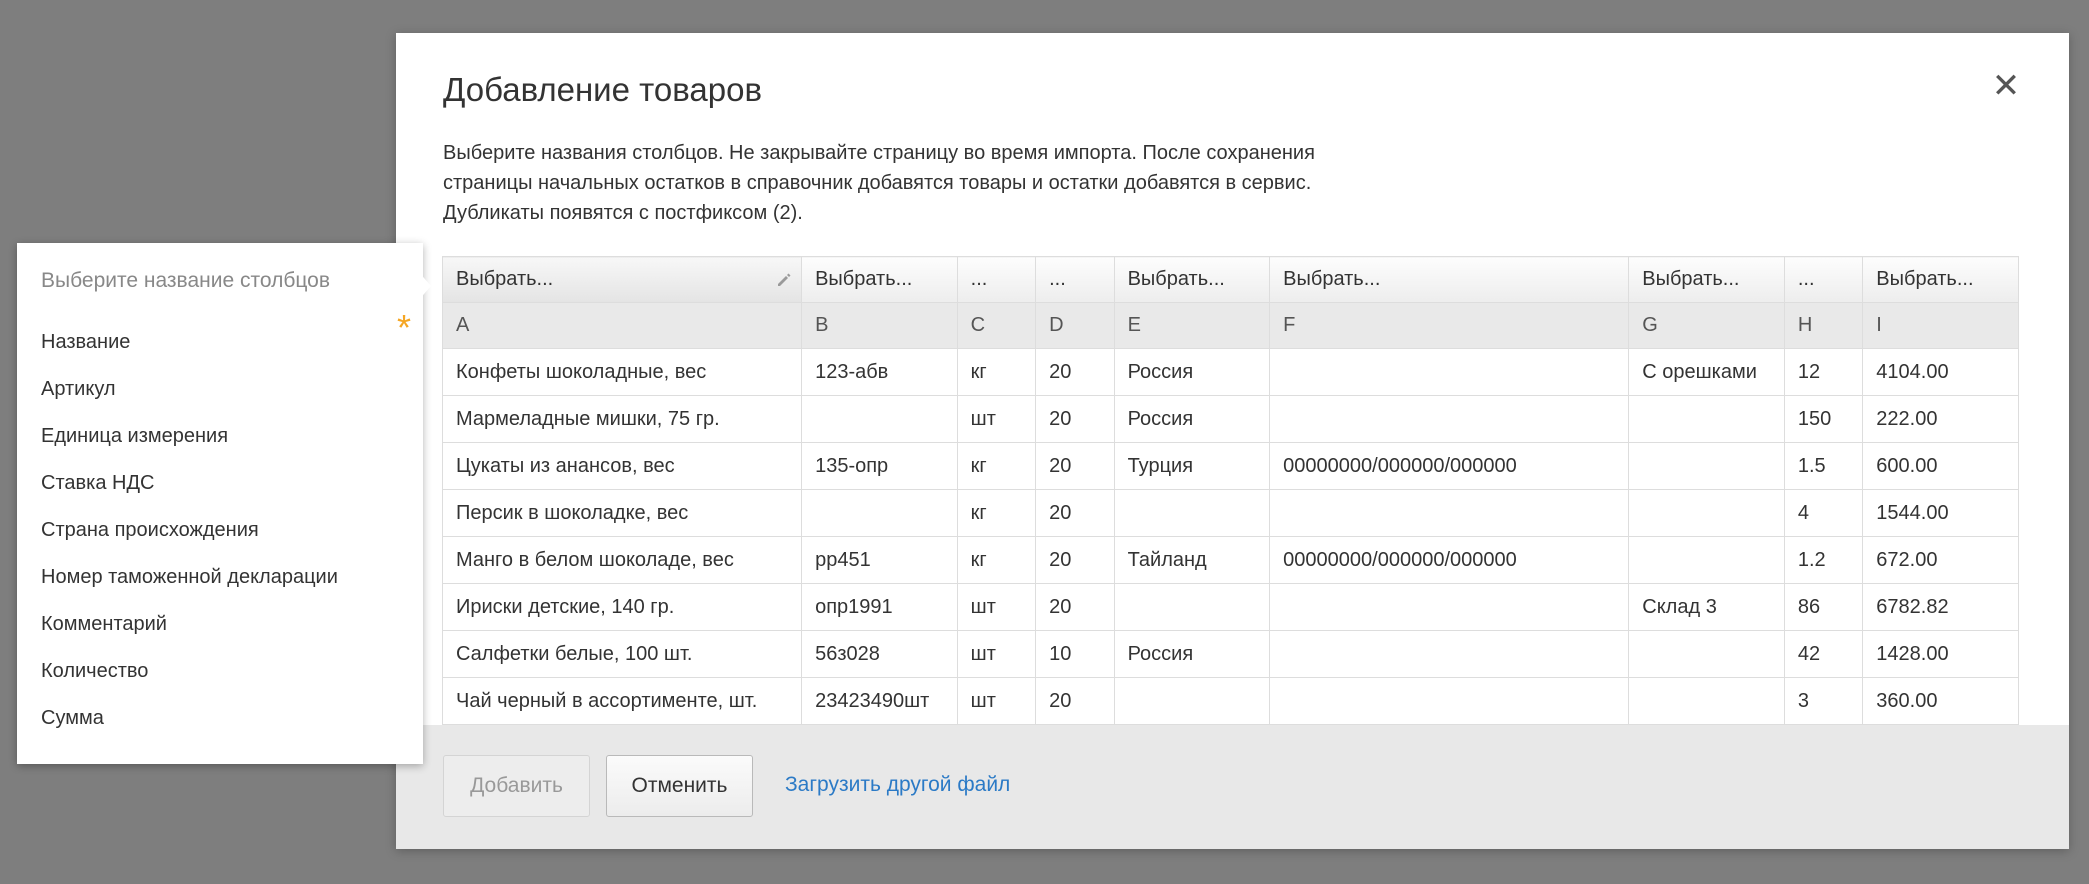 Image resolution: width=2089 pixels, height=884 pixels. Describe the element at coordinates (1940, 372) in the screenshot. I see `table-cell: 4104.00` at that location.